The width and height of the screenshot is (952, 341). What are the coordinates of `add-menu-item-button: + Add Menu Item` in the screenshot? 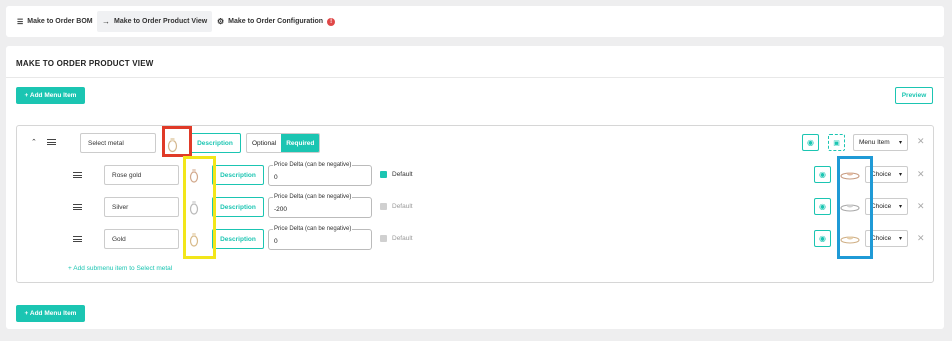 It's located at (50, 95).